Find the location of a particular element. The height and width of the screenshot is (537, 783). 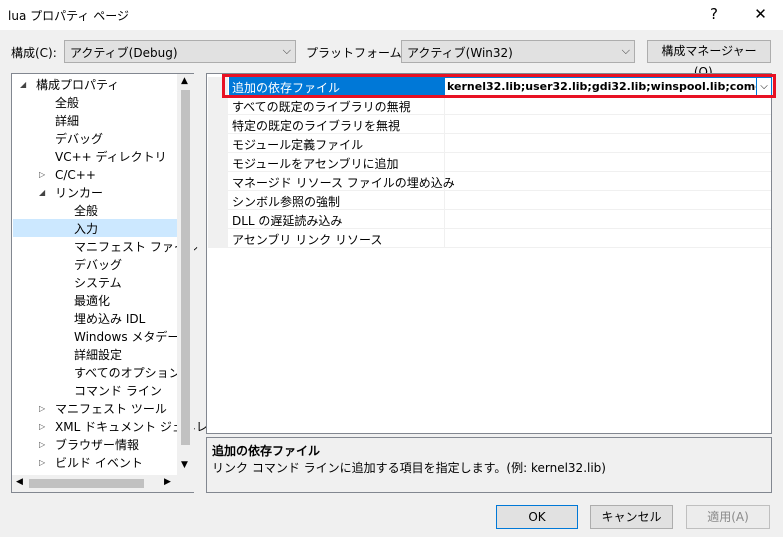

tree-item: C/C++ is located at coordinates (75, 175).